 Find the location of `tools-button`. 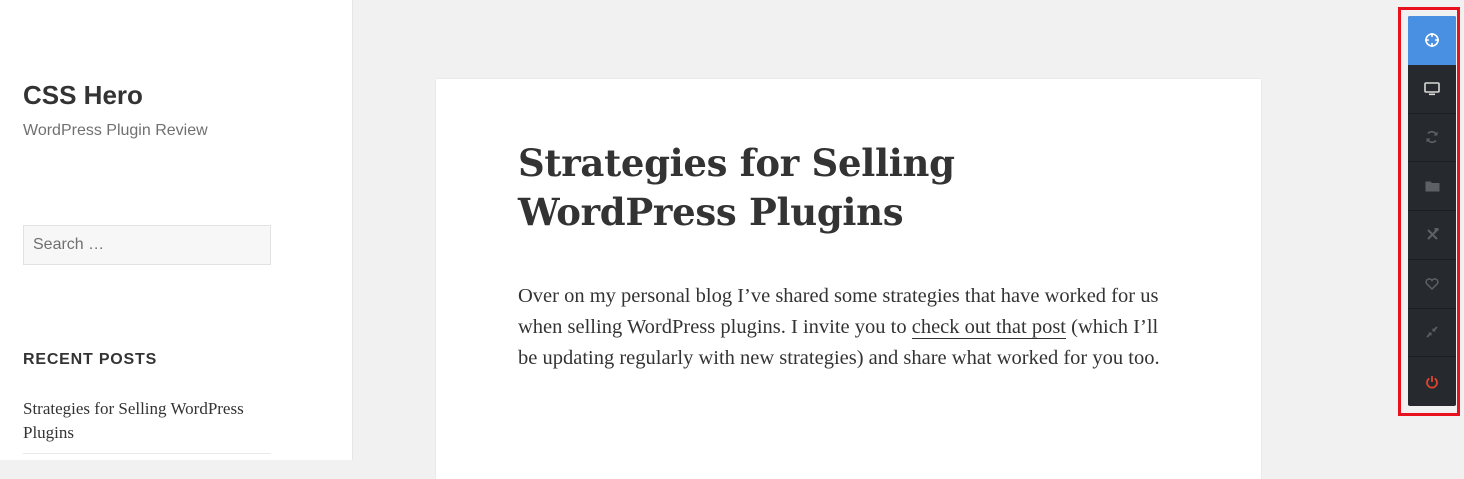

tools-button is located at coordinates (1432, 235).